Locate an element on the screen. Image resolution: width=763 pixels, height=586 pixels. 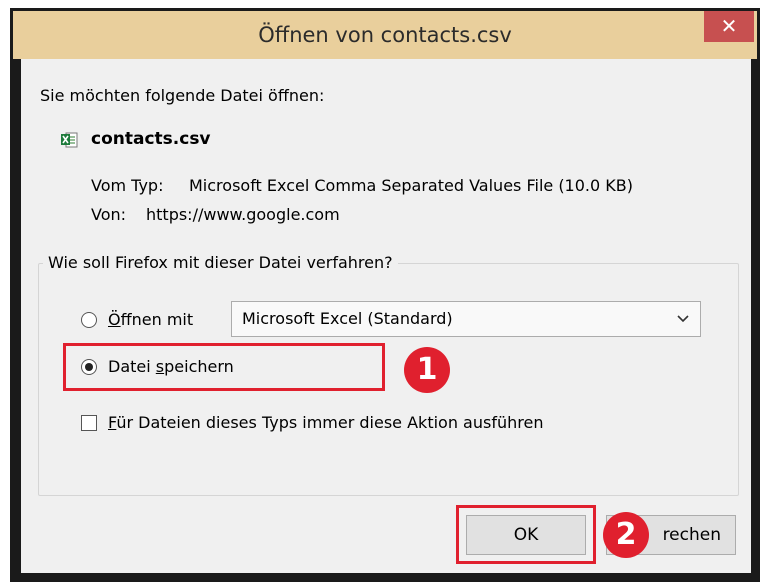
close-icon: ✕ is located at coordinates (729, 26).